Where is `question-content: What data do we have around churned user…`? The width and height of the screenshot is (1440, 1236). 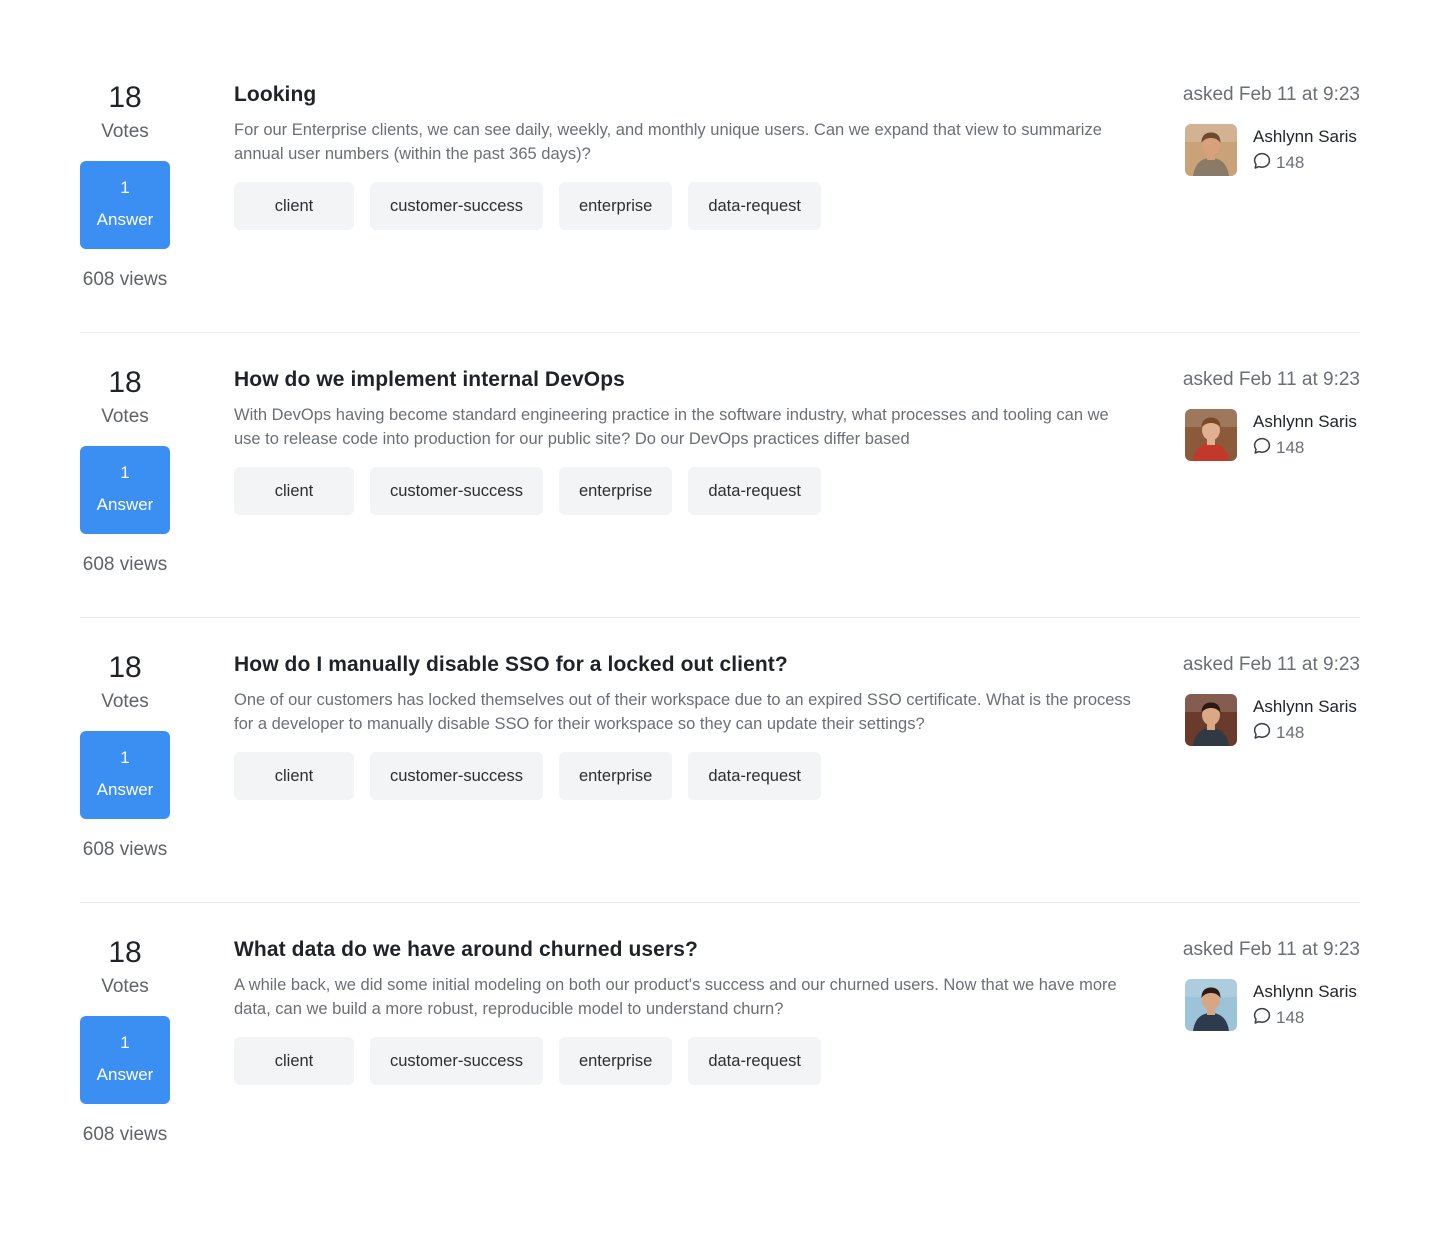 question-content: What data do we have around churned user… is located at coordinates (684, 1011).